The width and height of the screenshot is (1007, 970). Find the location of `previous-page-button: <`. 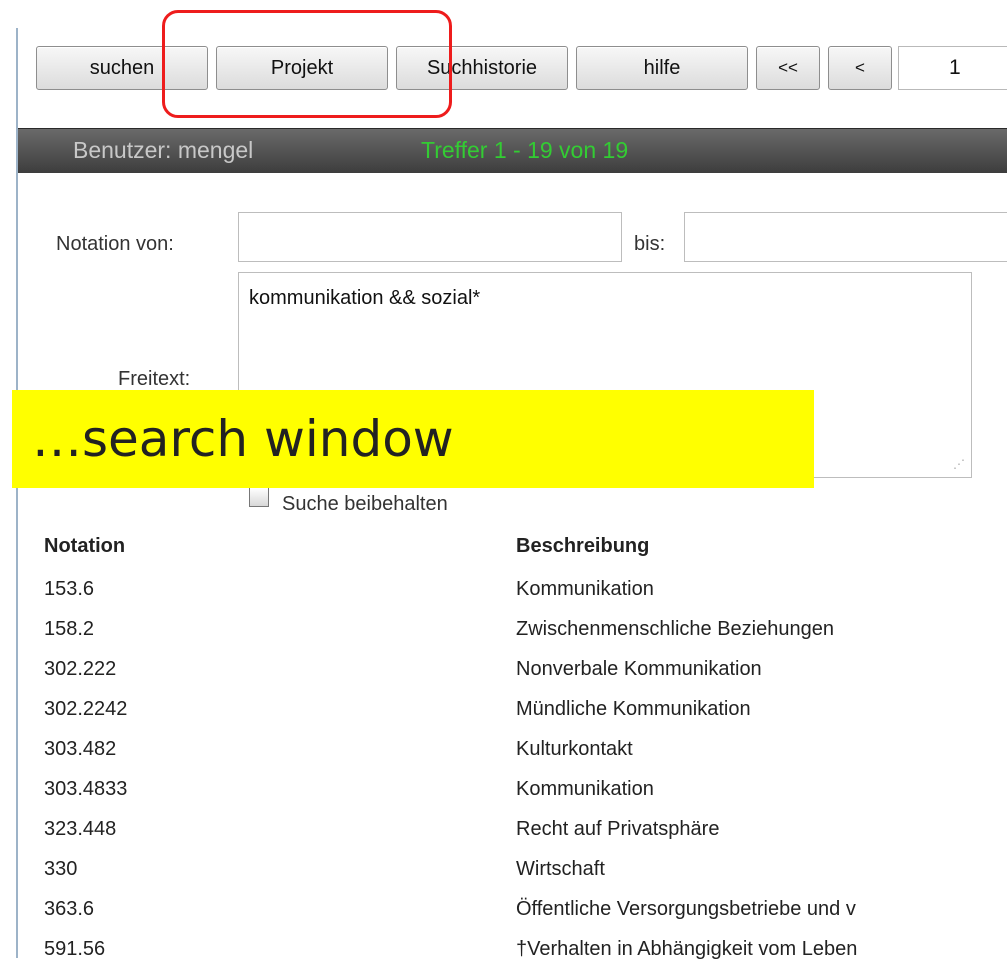

previous-page-button: < is located at coordinates (860, 68).